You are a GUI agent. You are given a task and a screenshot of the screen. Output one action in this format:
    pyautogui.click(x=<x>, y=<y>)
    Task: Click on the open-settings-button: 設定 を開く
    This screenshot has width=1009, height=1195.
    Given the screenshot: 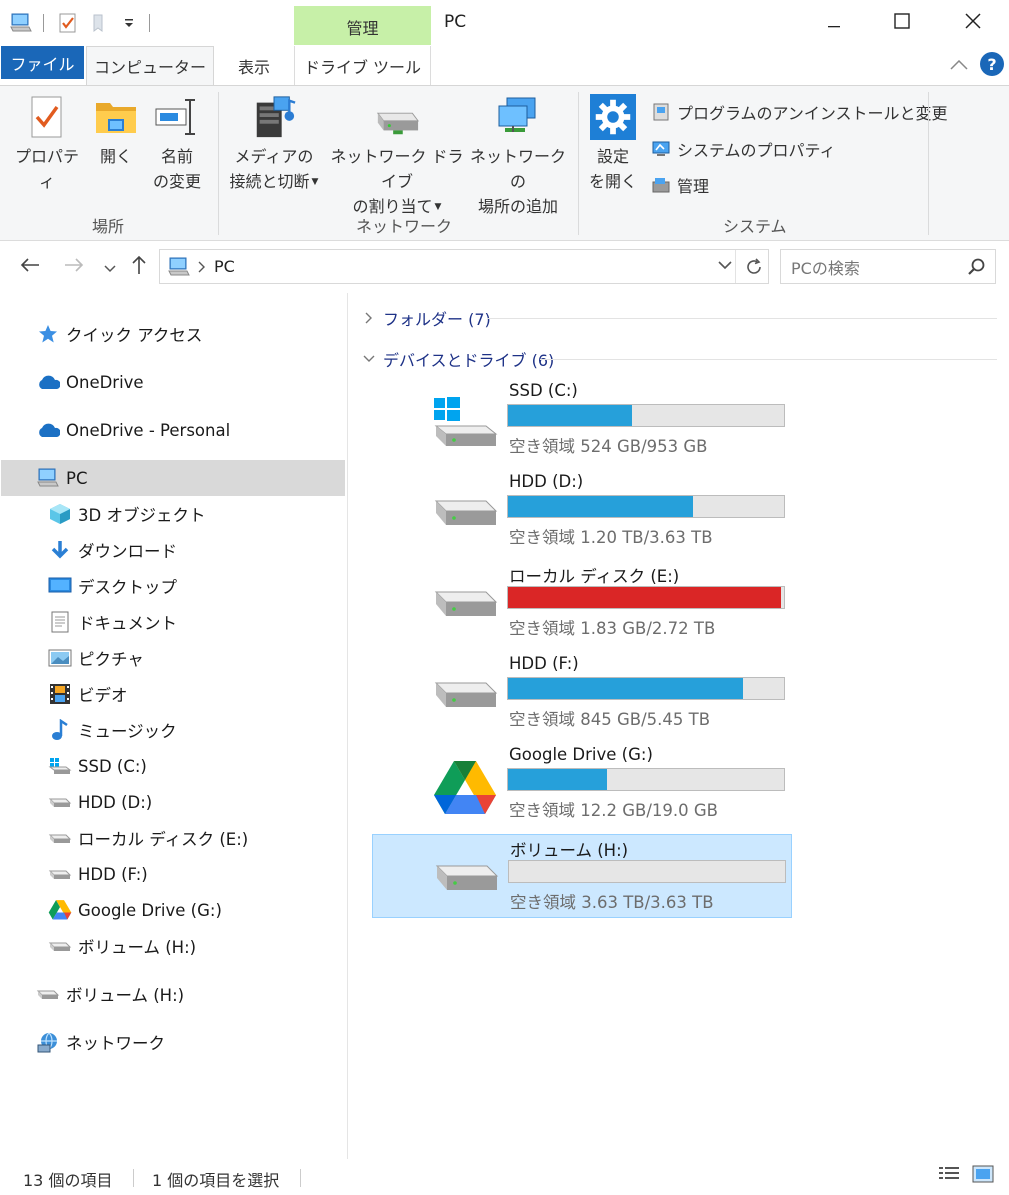 What is the action you would take?
    pyautogui.click(x=613, y=144)
    